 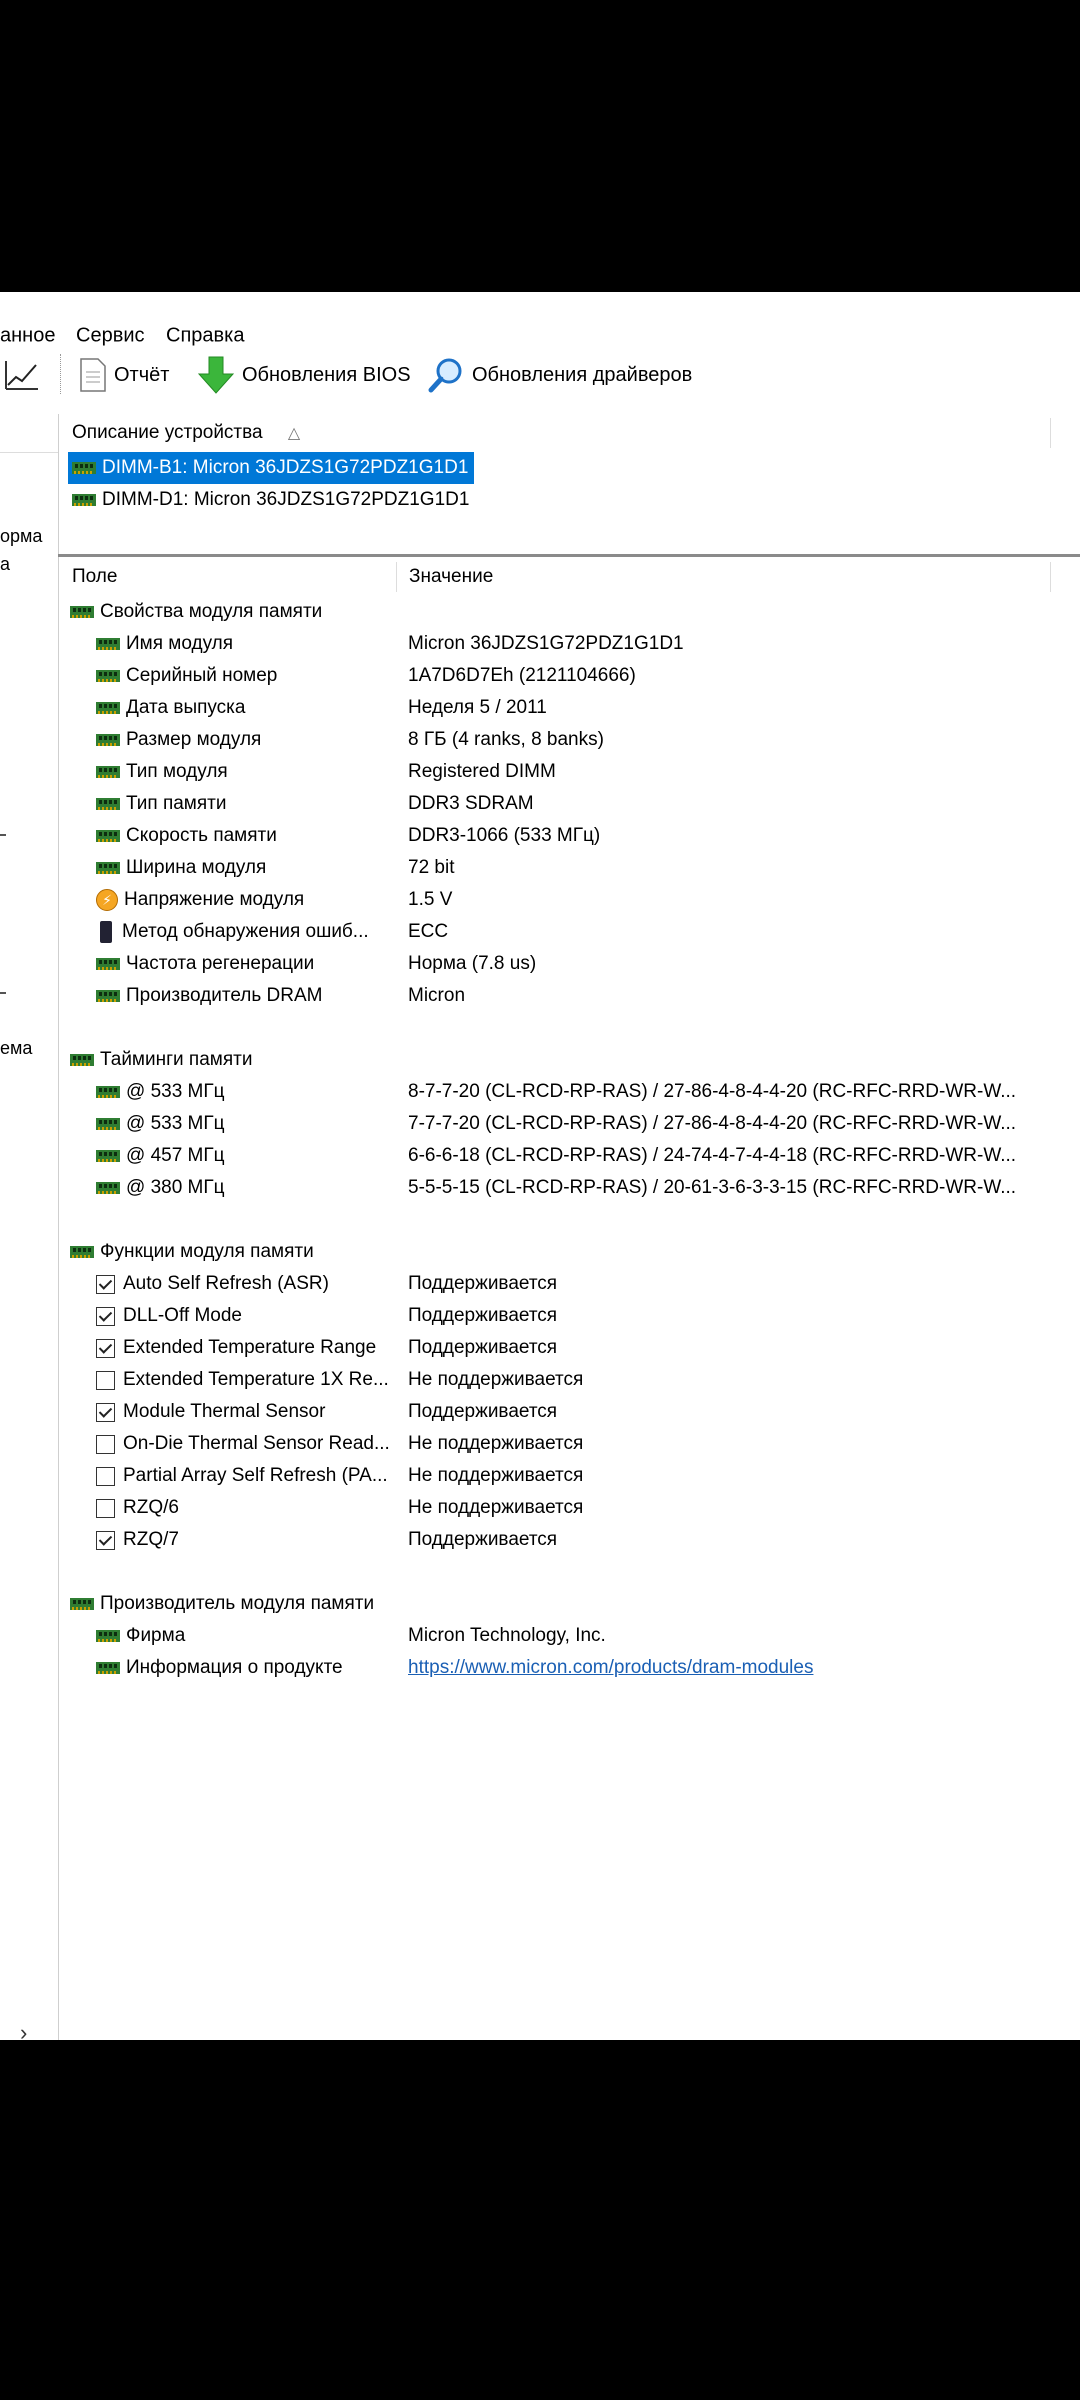 What do you see at coordinates (569, 555) in the screenshot?
I see `panel-splitter` at bounding box center [569, 555].